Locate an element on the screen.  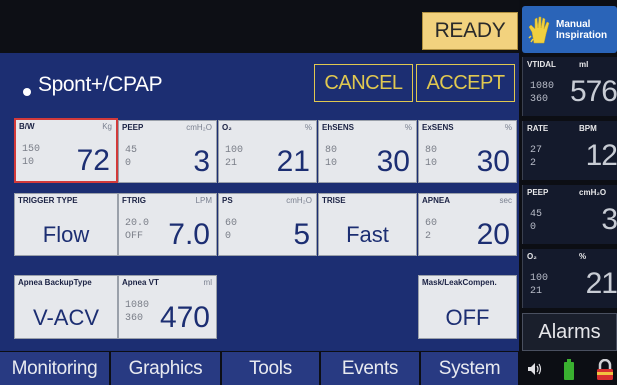
ehsens-value: 30 is located at coordinates (393, 161).